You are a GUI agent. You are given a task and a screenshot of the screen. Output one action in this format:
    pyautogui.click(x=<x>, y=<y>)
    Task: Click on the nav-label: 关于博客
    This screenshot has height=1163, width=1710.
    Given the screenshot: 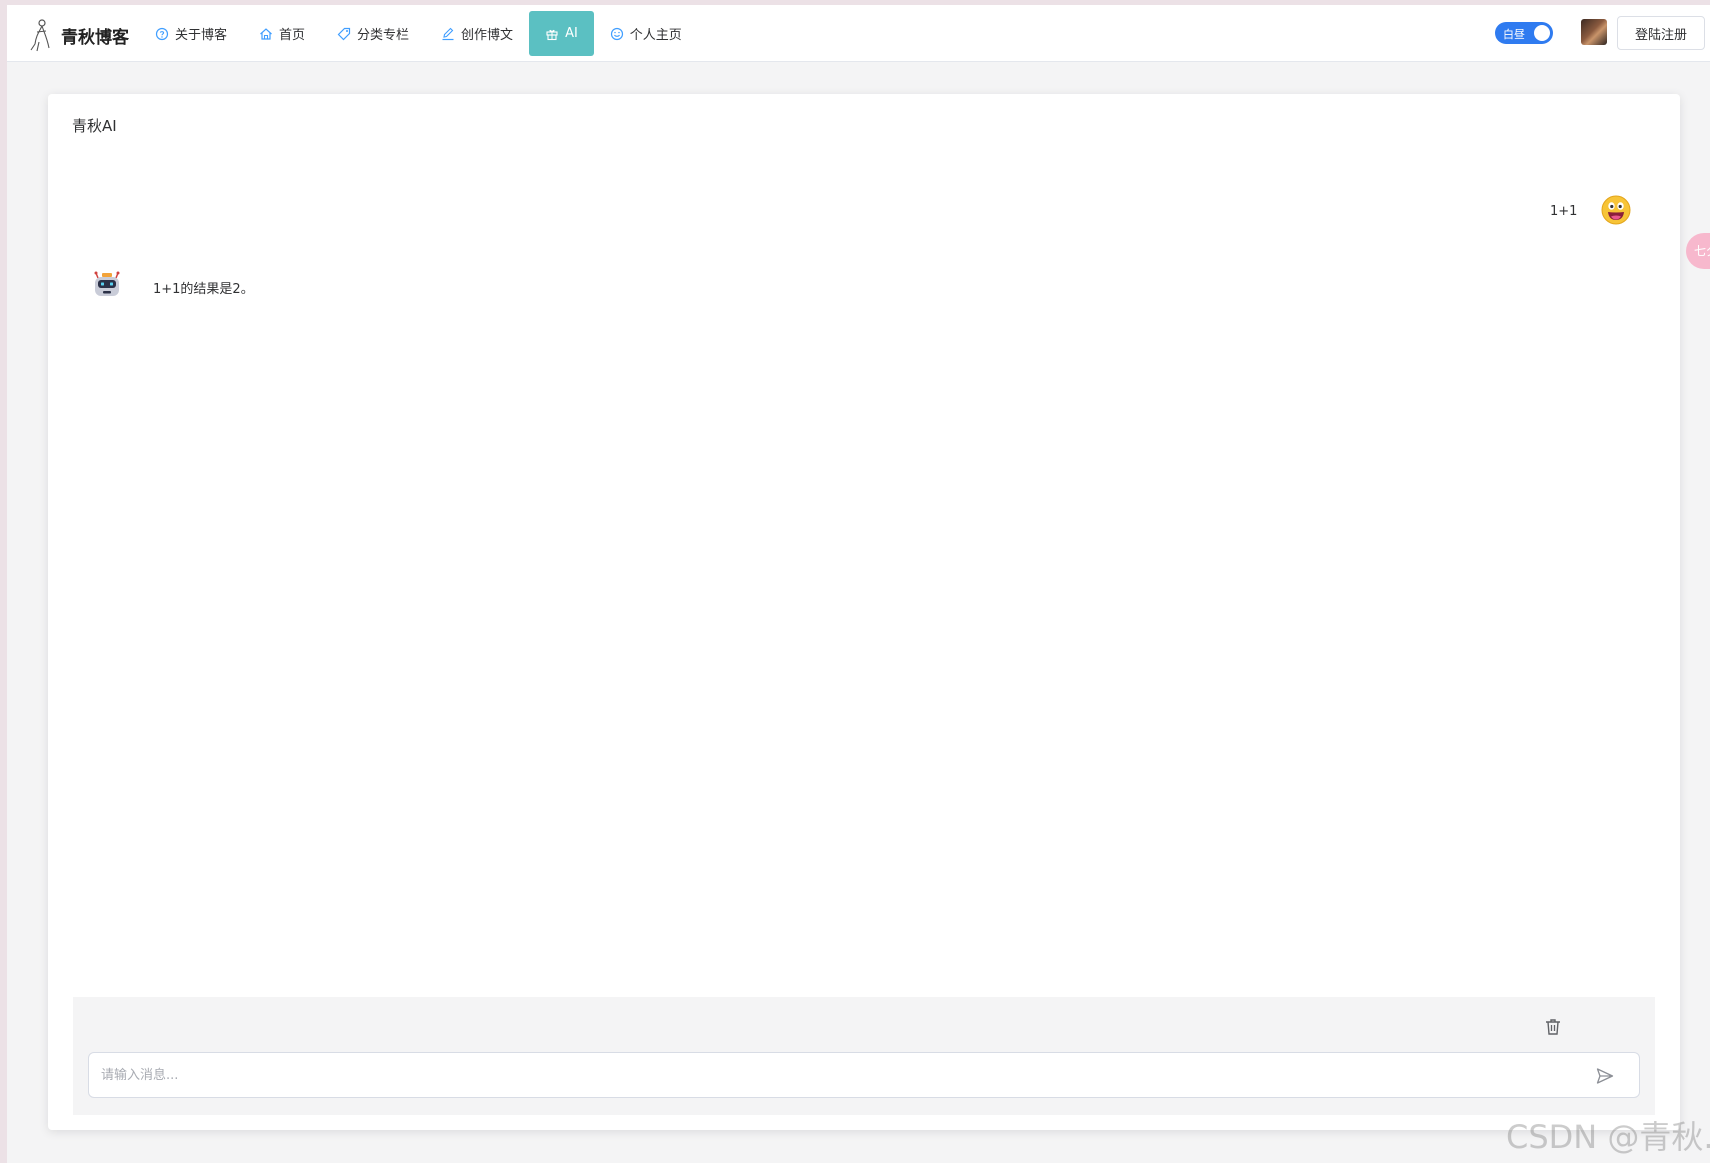 What is the action you would take?
    pyautogui.click(x=201, y=35)
    